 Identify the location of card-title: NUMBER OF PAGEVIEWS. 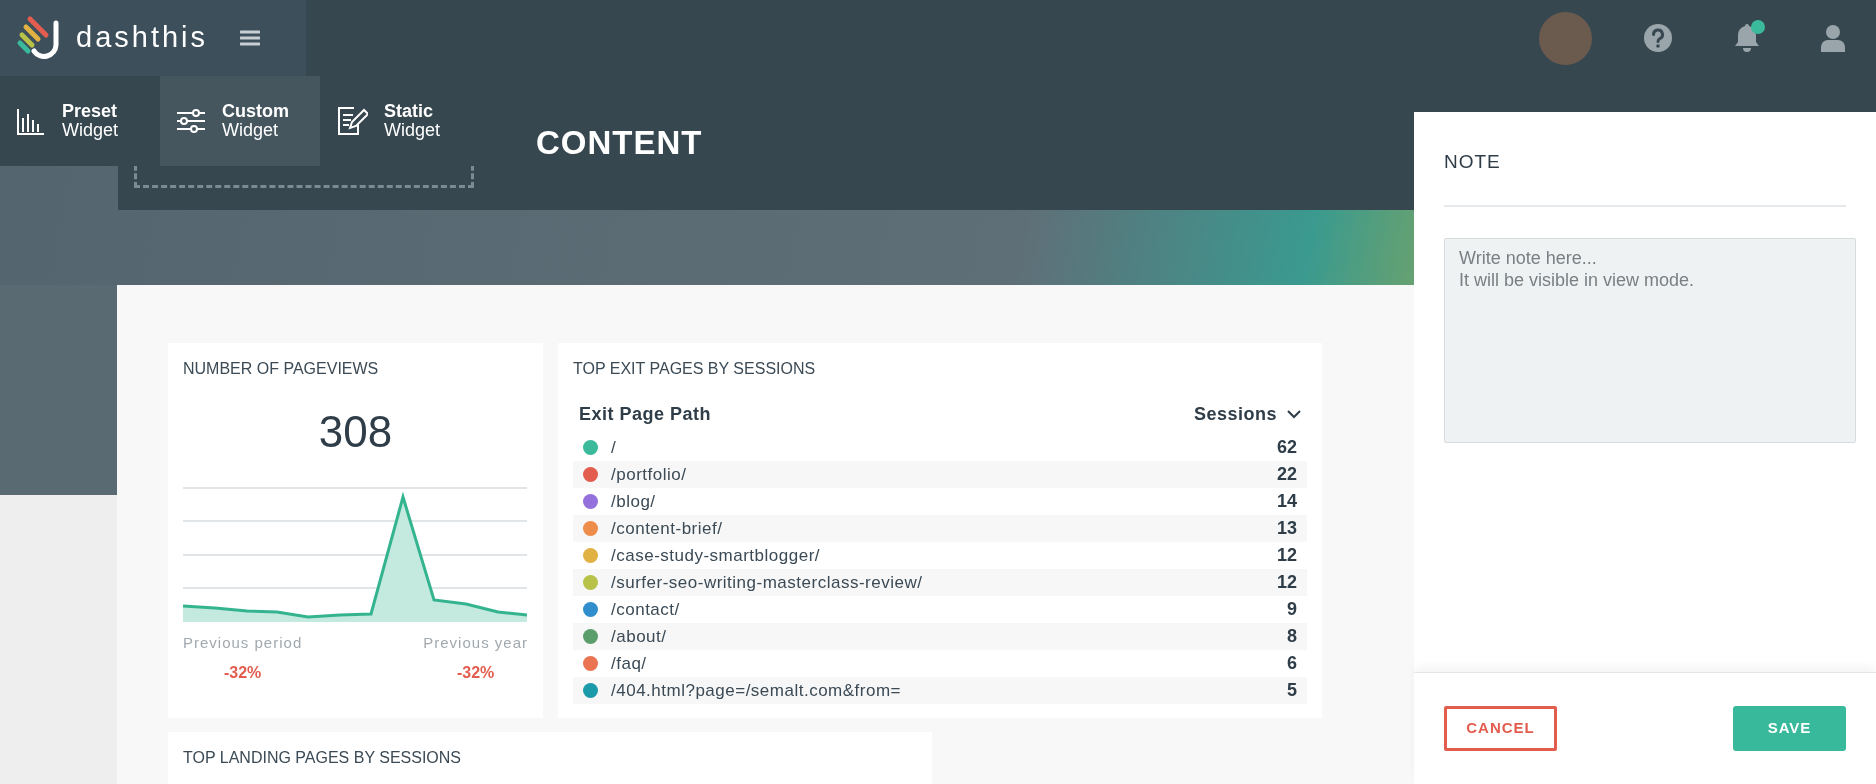
(281, 369).